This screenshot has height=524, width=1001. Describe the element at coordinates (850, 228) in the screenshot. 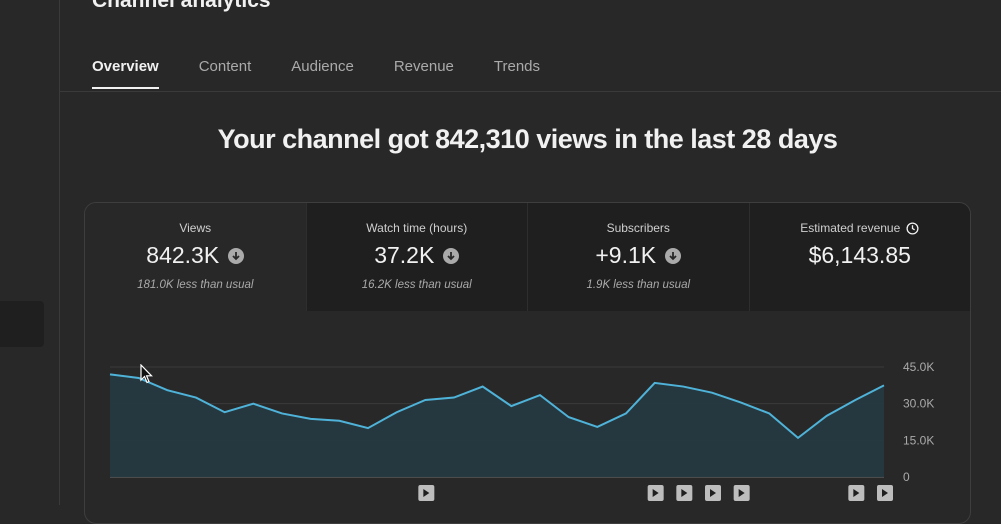

I see `metric-label: Estimated revenue` at that location.